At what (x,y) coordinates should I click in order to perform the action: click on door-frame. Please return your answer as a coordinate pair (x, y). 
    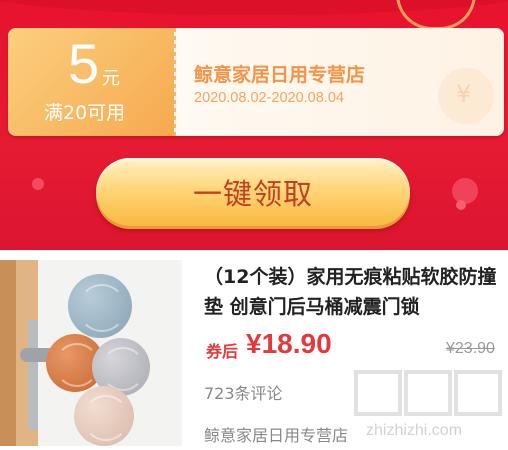
    Looking at the image, I should click on (8, 353).